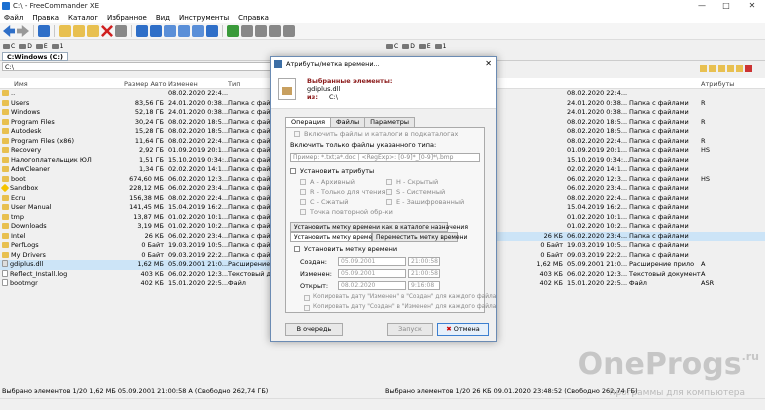 This screenshot has height=410, width=765. Describe the element at coordinates (65, 31) in the screenshot. I see `copy-icon` at that location.